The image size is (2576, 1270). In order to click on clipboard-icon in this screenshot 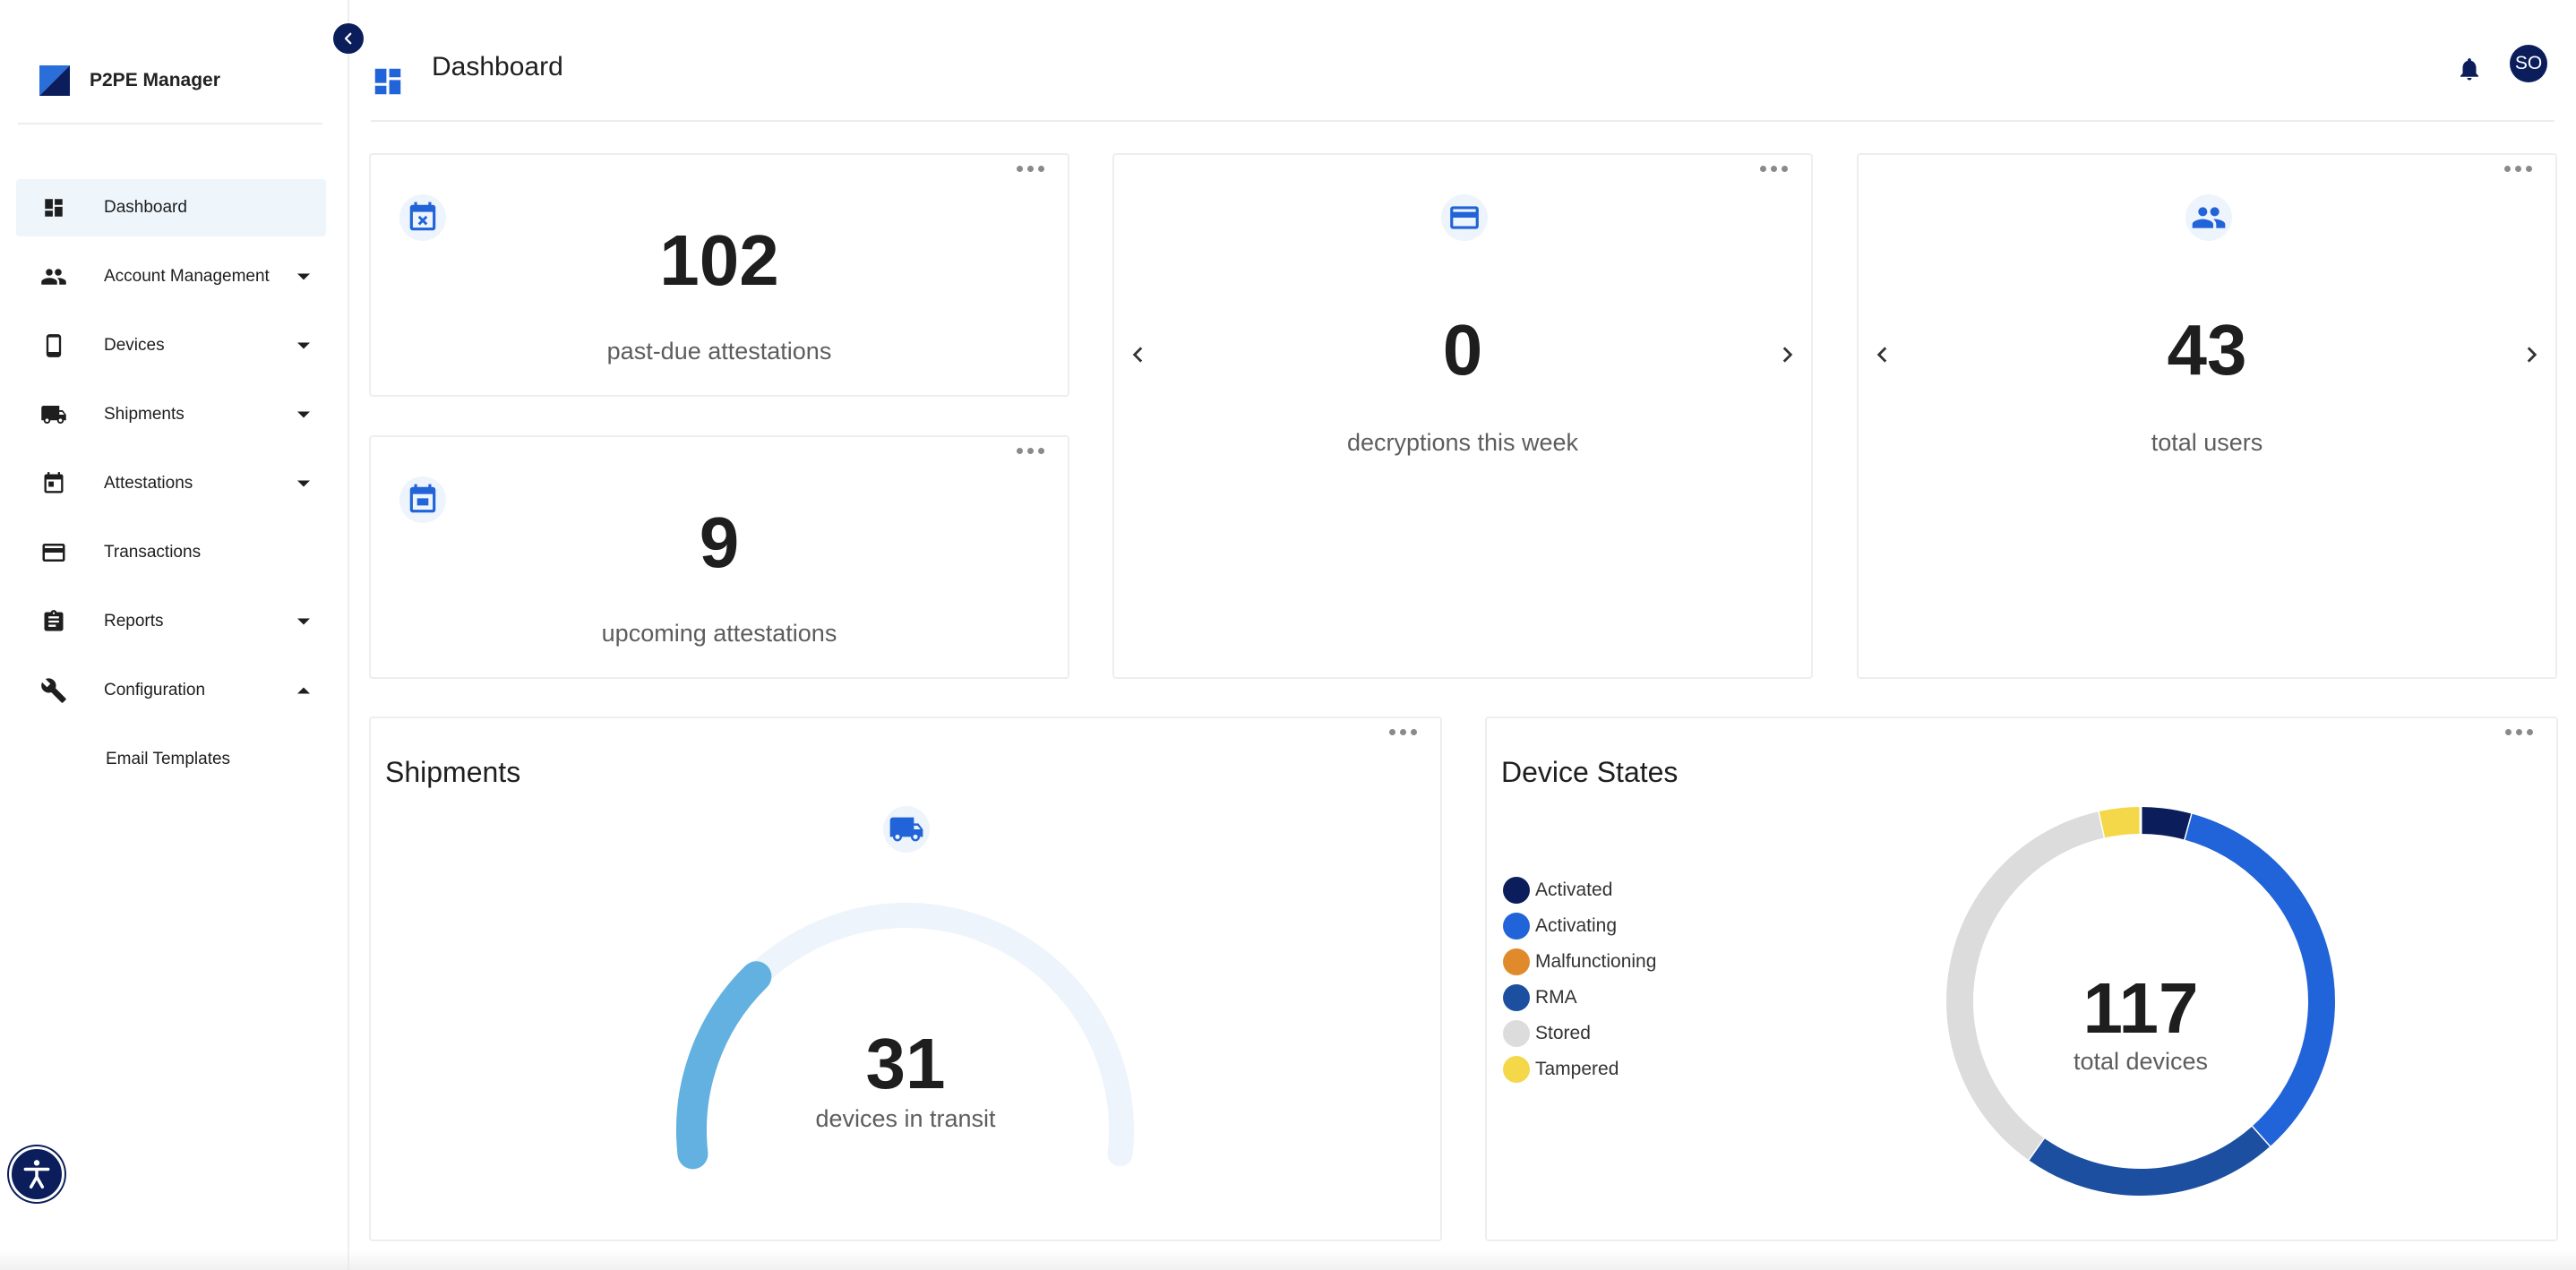, I will do `click(53, 621)`.